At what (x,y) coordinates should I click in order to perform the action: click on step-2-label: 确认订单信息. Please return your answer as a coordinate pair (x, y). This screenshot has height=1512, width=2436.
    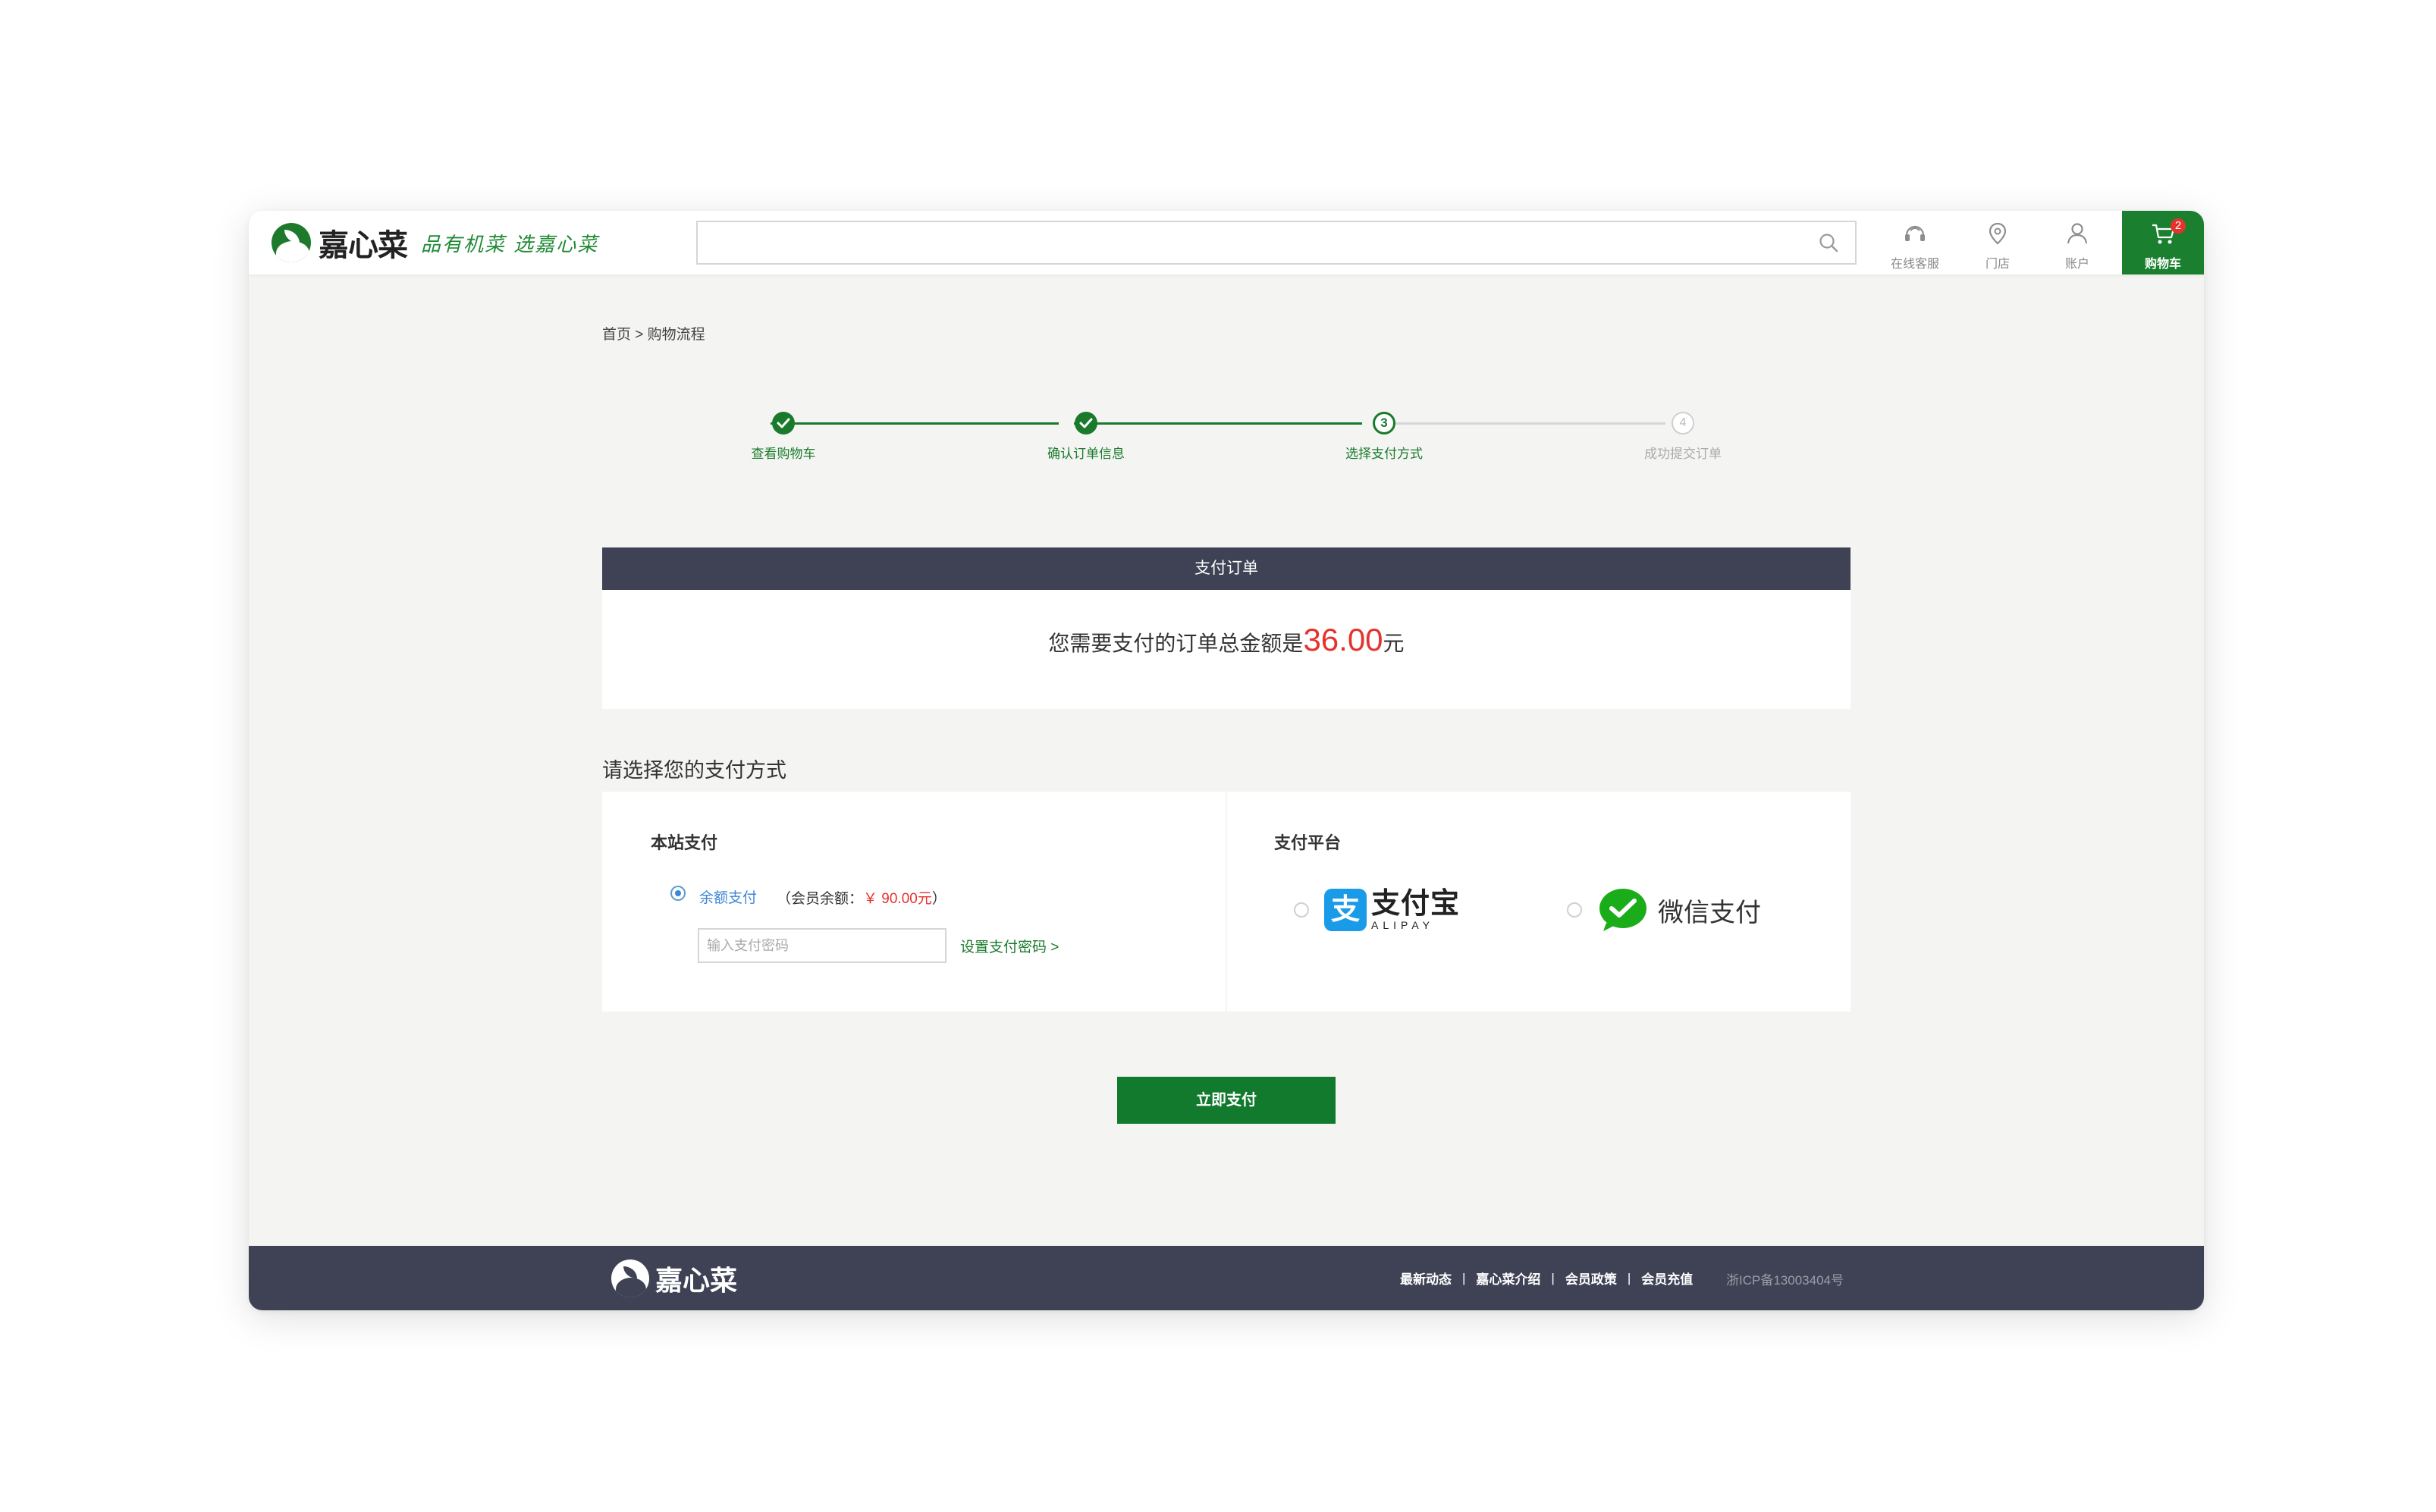
    Looking at the image, I should click on (1086, 454).